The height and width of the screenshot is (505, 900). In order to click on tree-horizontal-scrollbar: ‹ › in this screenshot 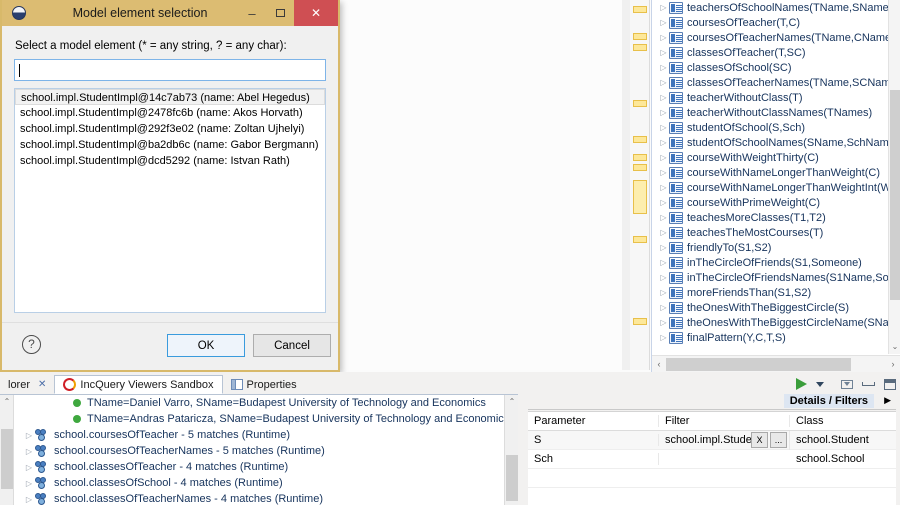, I will do `click(776, 363)`.